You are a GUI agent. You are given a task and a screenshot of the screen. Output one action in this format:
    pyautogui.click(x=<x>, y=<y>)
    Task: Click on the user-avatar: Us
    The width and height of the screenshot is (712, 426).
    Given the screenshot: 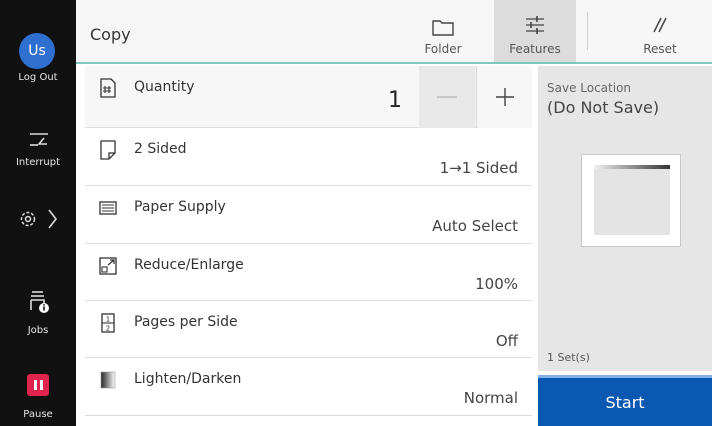 What is the action you would take?
    pyautogui.click(x=37, y=51)
    